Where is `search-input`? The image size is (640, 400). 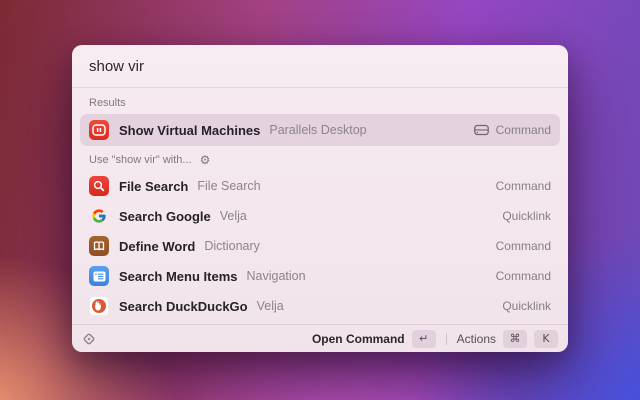 search-input is located at coordinates (320, 66).